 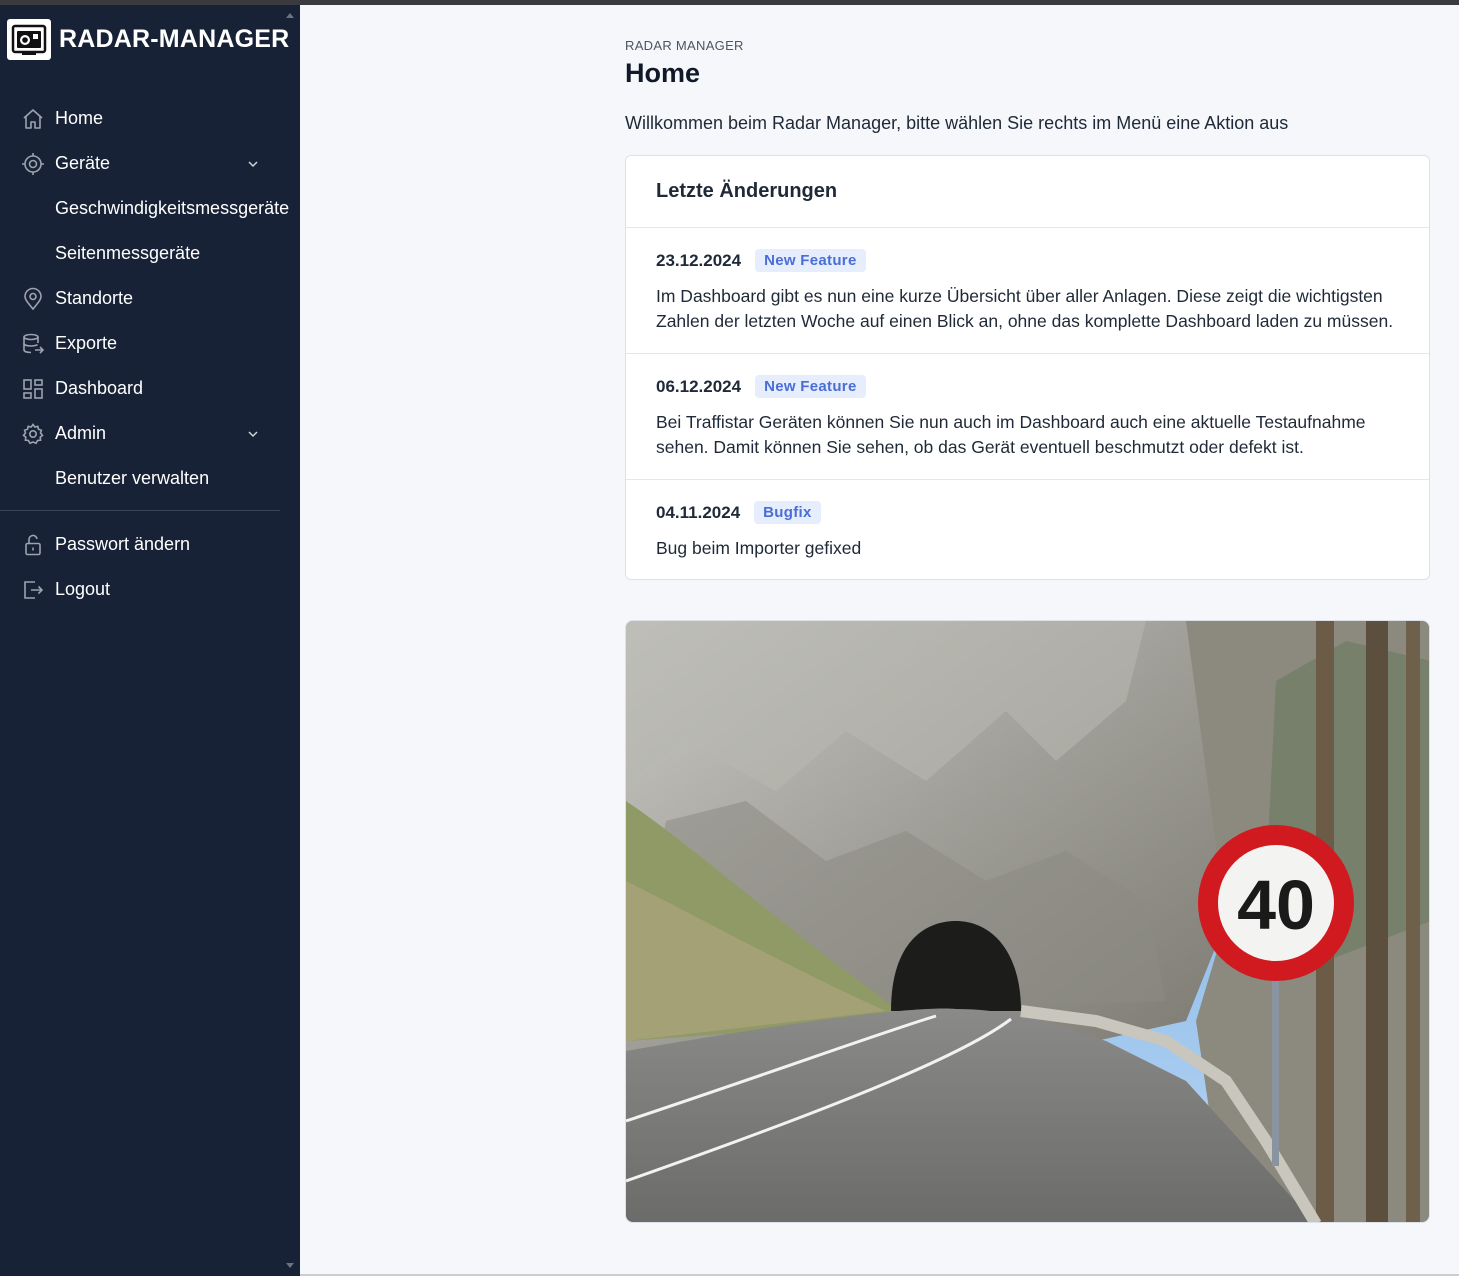 What do you see at coordinates (132, 478) in the screenshot?
I see `sidebar-subitem-label: Benutzer verwalten` at bounding box center [132, 478].